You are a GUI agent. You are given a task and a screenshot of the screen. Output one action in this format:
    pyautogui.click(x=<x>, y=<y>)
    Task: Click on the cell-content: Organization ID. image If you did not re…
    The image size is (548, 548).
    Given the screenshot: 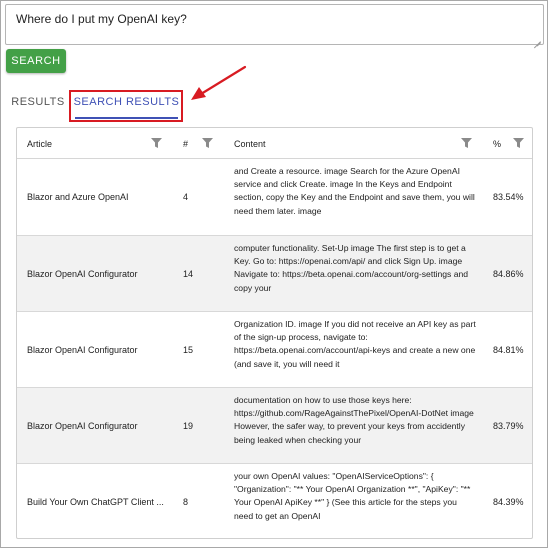 What is the action you would take?
    pyautogui.click(x=355, y=344)
    